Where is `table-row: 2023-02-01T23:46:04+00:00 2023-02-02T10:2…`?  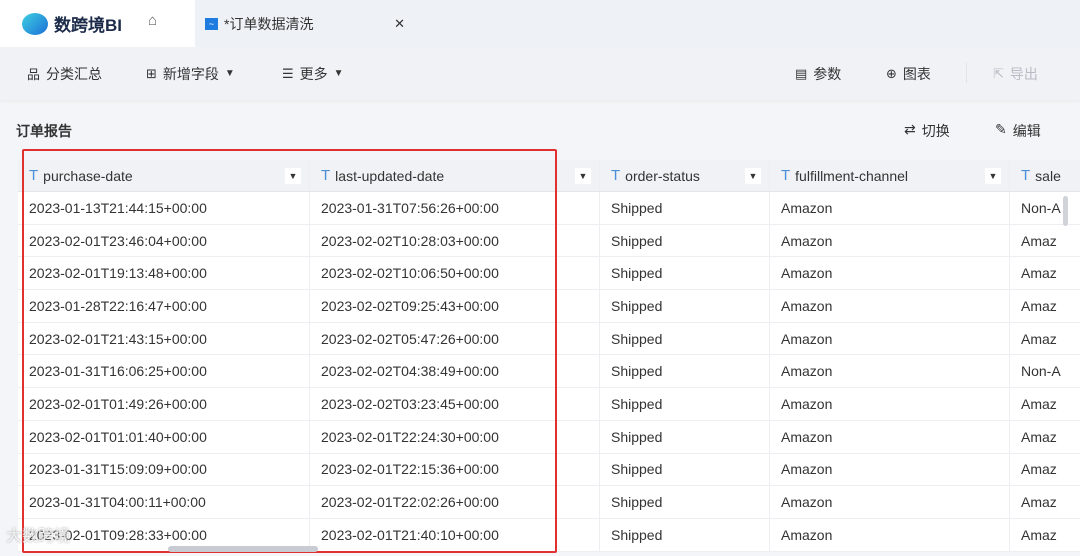
table-row: 2023-02-01T23:46:04+00:00 2023-02-02T10:2… is located at coordinates (549, 241).